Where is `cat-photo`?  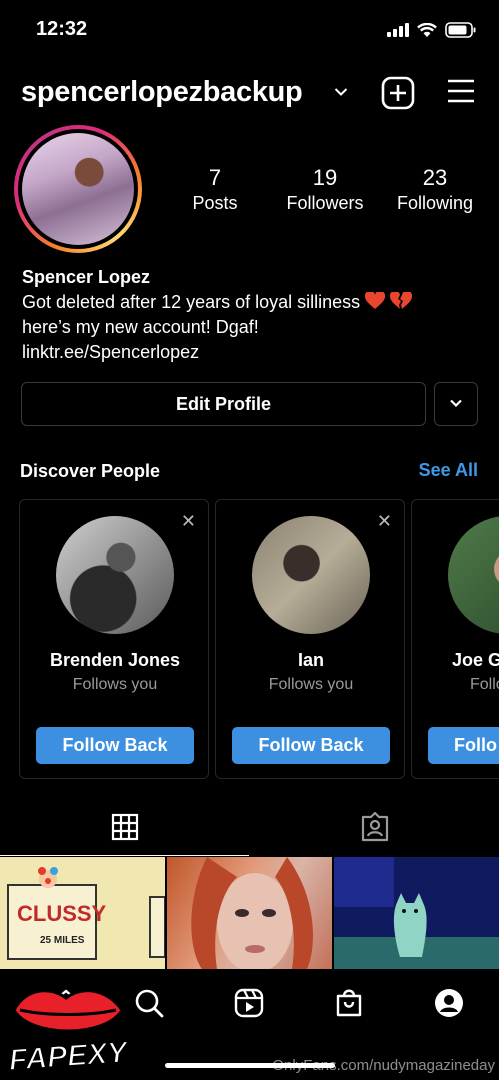 cat-photo is located at coordinates (416, 913).